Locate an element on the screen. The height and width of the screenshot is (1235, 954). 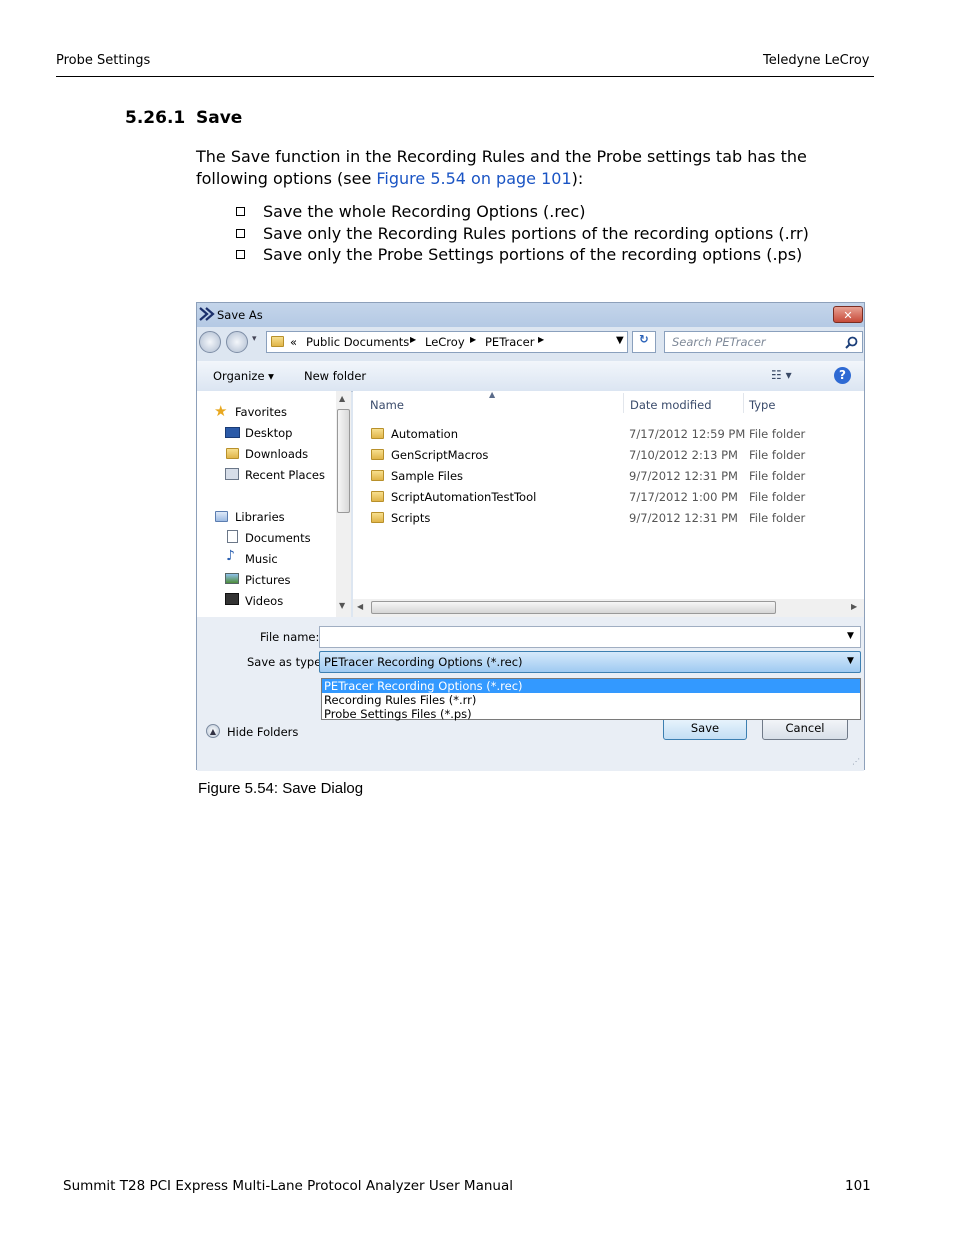
hscroll-thumb is located at coordinates (573, 607).